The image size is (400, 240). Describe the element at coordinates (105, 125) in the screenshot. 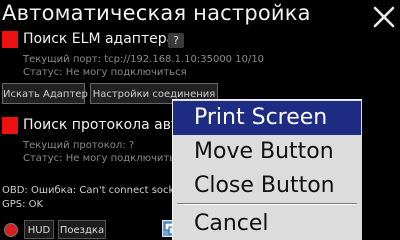

I see `protocol-section-title: Поиск протокола авто` at that location.